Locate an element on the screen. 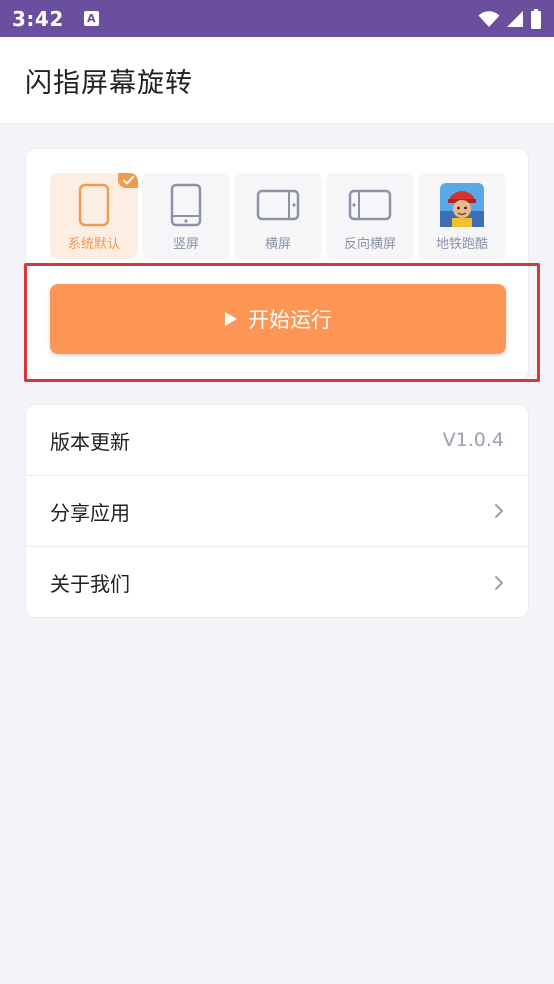  tablet-landscape-icon is located at coordinates (278, 205).